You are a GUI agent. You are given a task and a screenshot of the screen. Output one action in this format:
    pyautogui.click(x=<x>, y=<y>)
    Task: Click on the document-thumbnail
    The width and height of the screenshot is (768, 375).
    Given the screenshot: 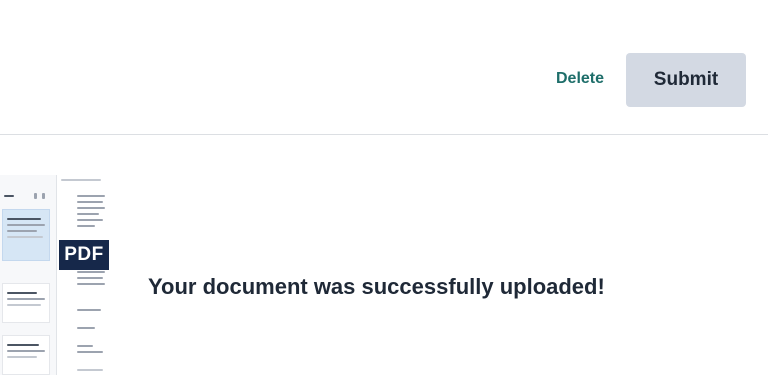 What is the action you would take?
    pyautogui.click(x=54, y=275)
    